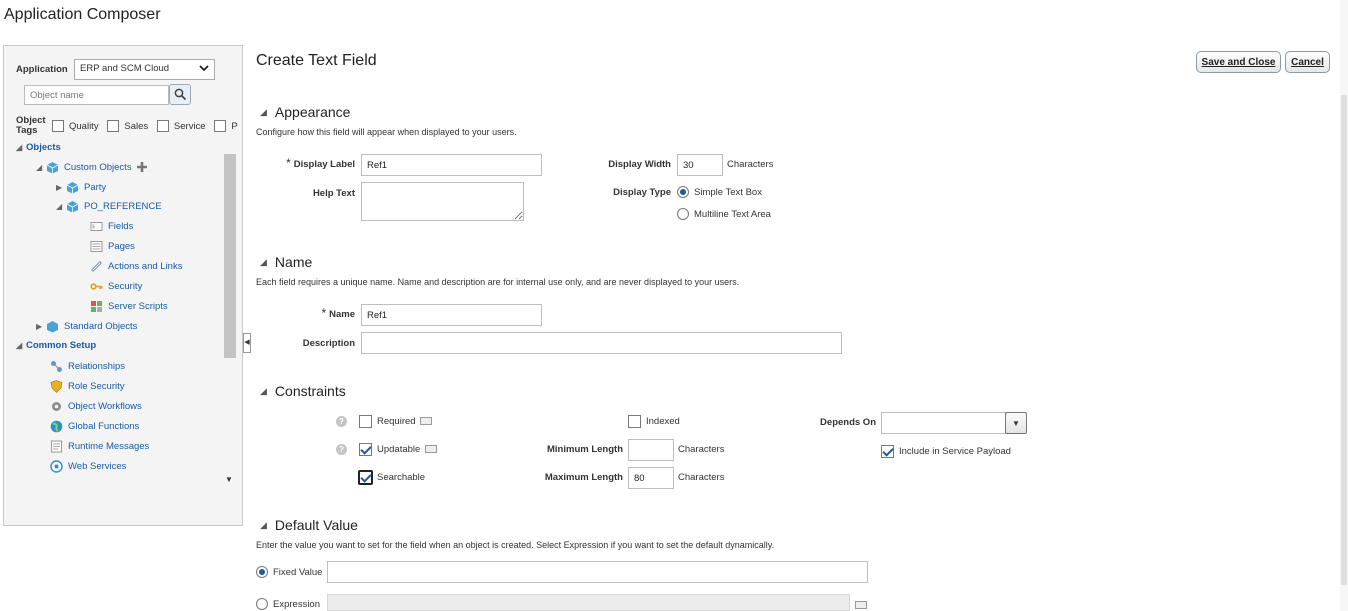 The image size is (1348, 611). Describe the element at coordinates (96, 266) in the screenshot. I see `link-icon` at that location.